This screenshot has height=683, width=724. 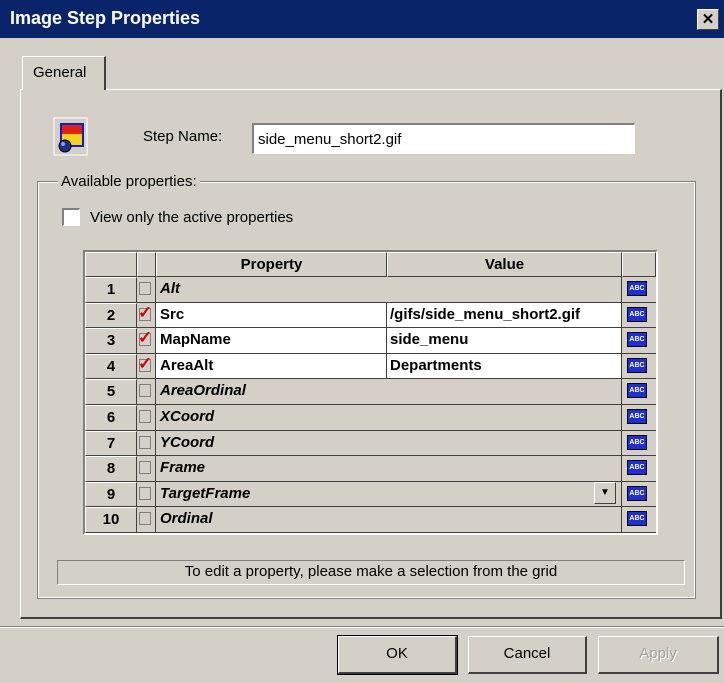 What do you see at coordinates (639, 264) in the screenshot?
I see `grid-button-header` at bounding box center [639, 264].